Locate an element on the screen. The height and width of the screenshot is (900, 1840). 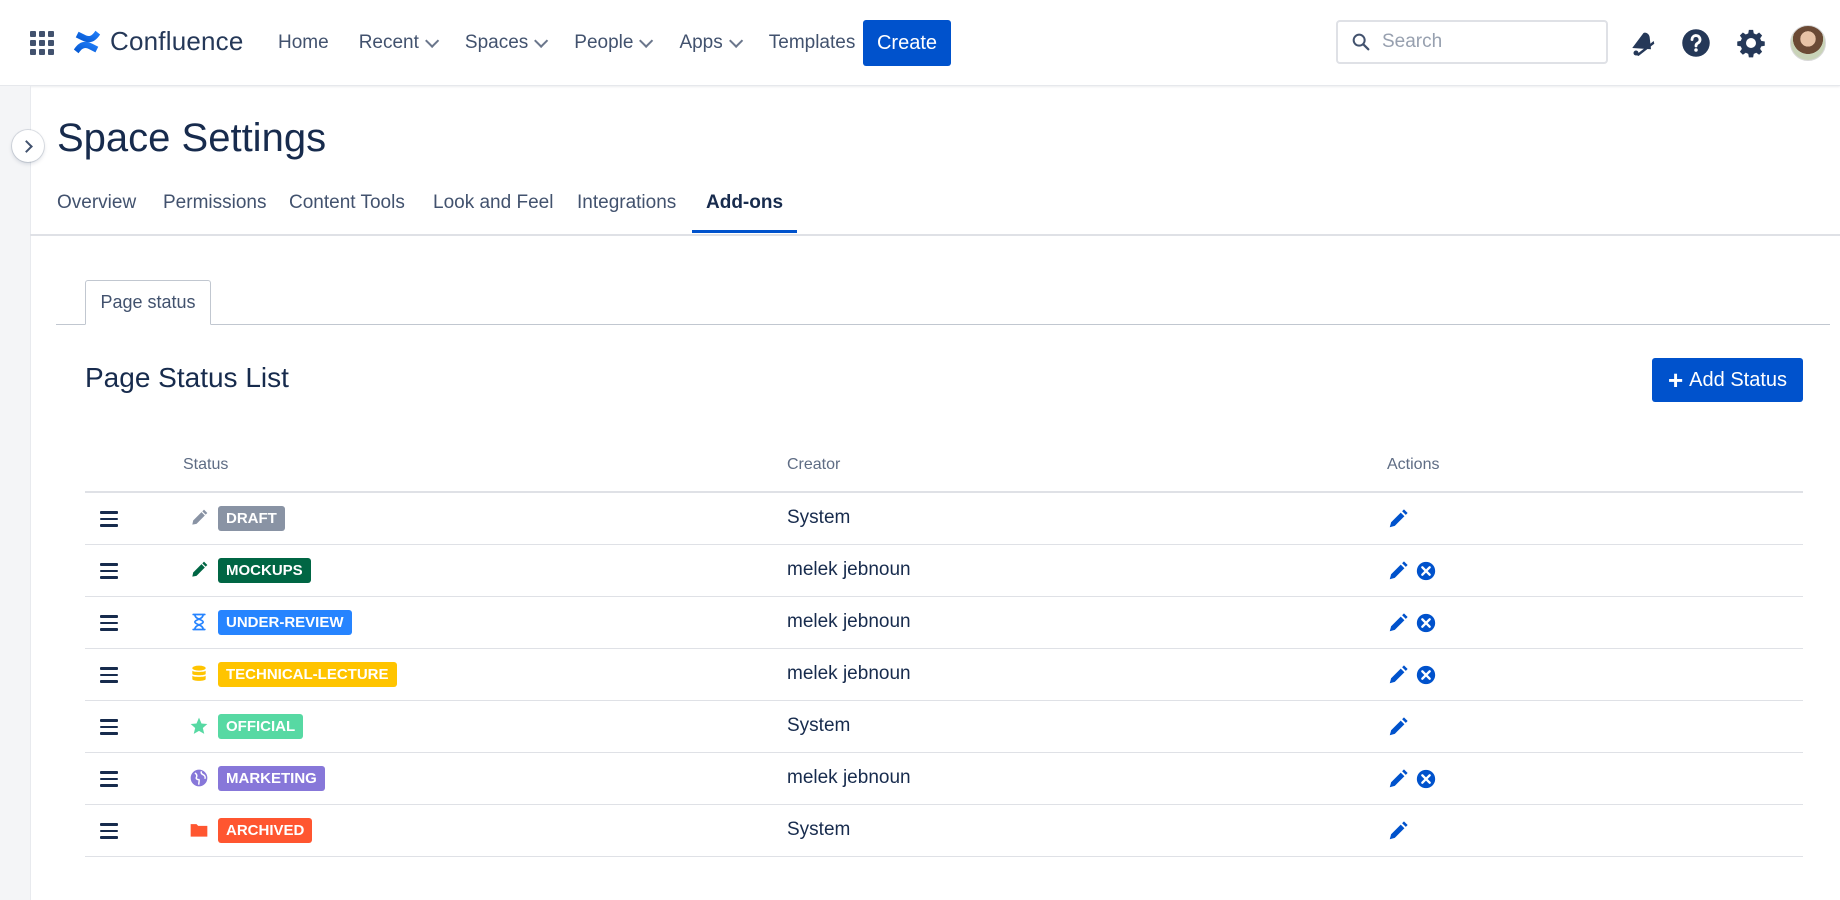
create-button: Create is located at coordinates (907, 43).